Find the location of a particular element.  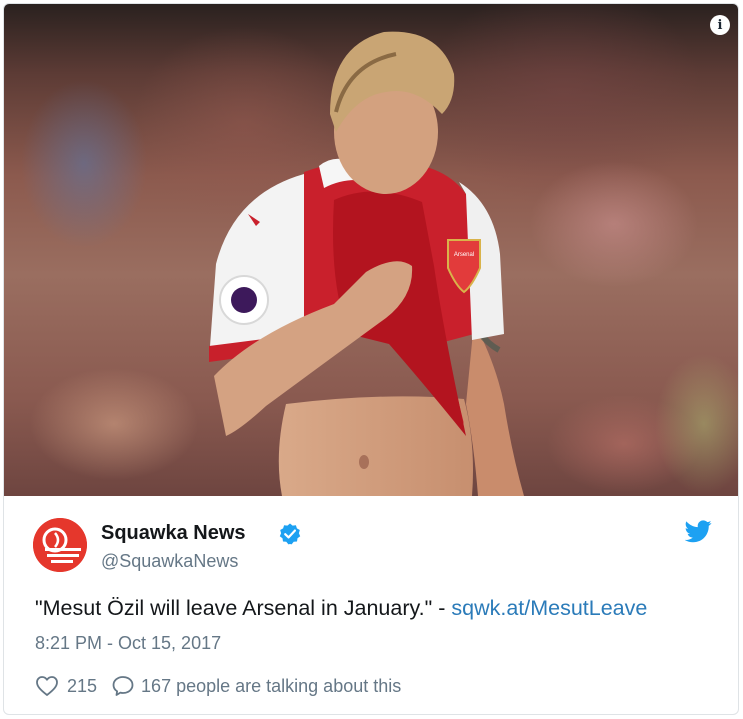

author-name: Squawka News is located at coordinates (173, 533).